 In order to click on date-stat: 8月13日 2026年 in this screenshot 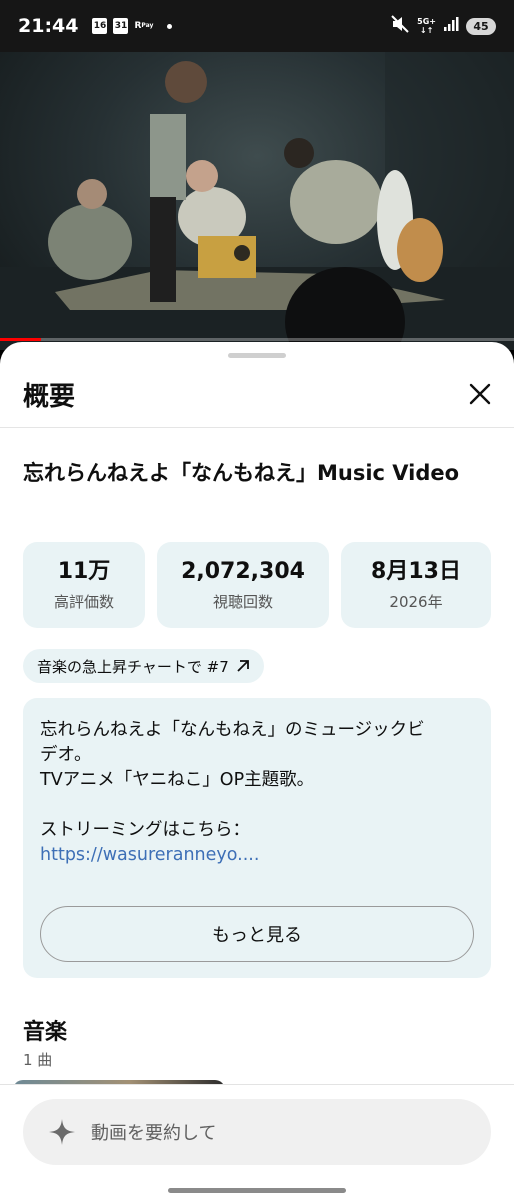, I will do `click(416, 585)`.